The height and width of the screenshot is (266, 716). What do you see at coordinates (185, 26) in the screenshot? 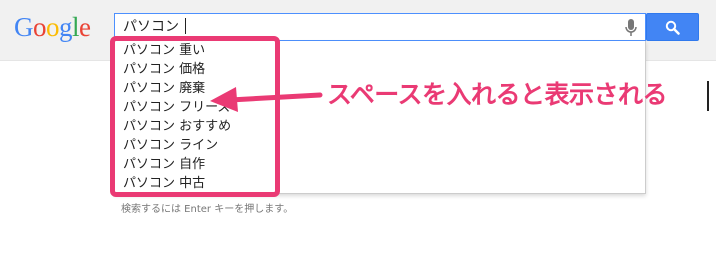
I see `text-caret` at bounding box center [185, 26].